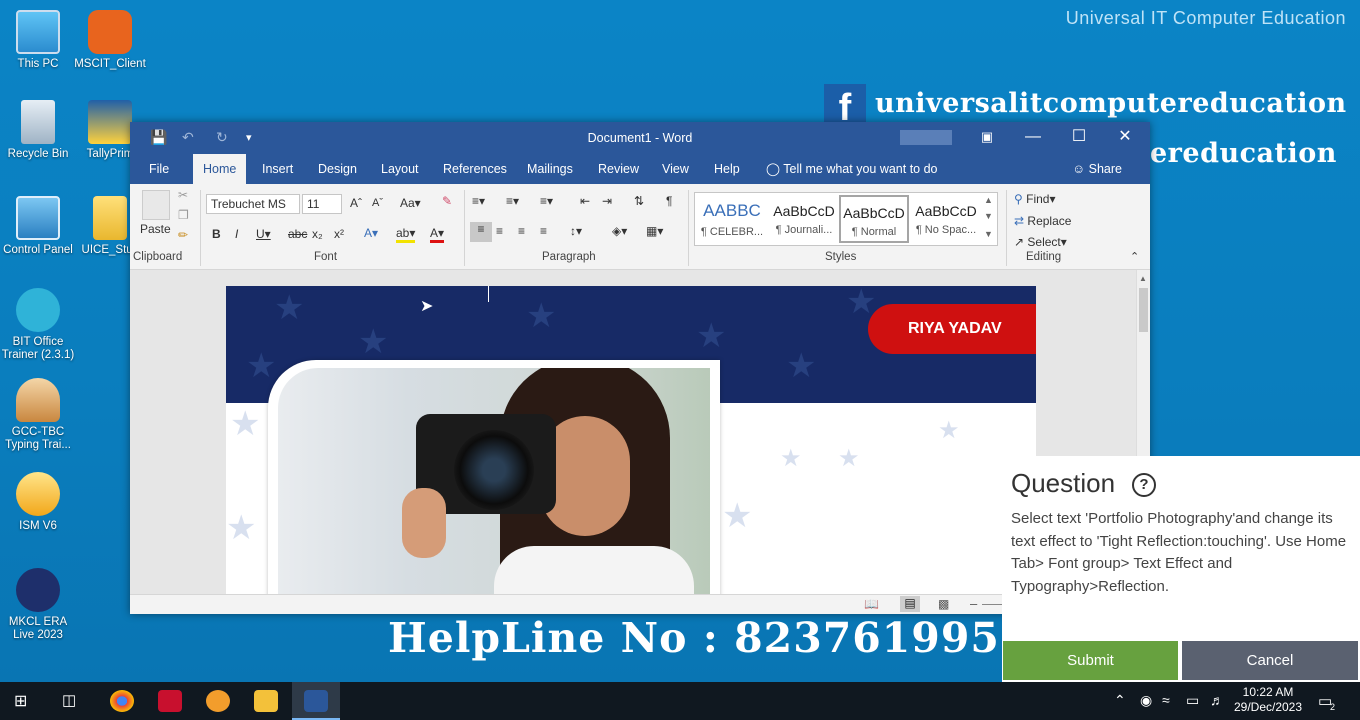 The image size is (1360, 720). Describe the element at coordinates (316, 701) in the screenshot. I see `word-taskbar-button` at that location.